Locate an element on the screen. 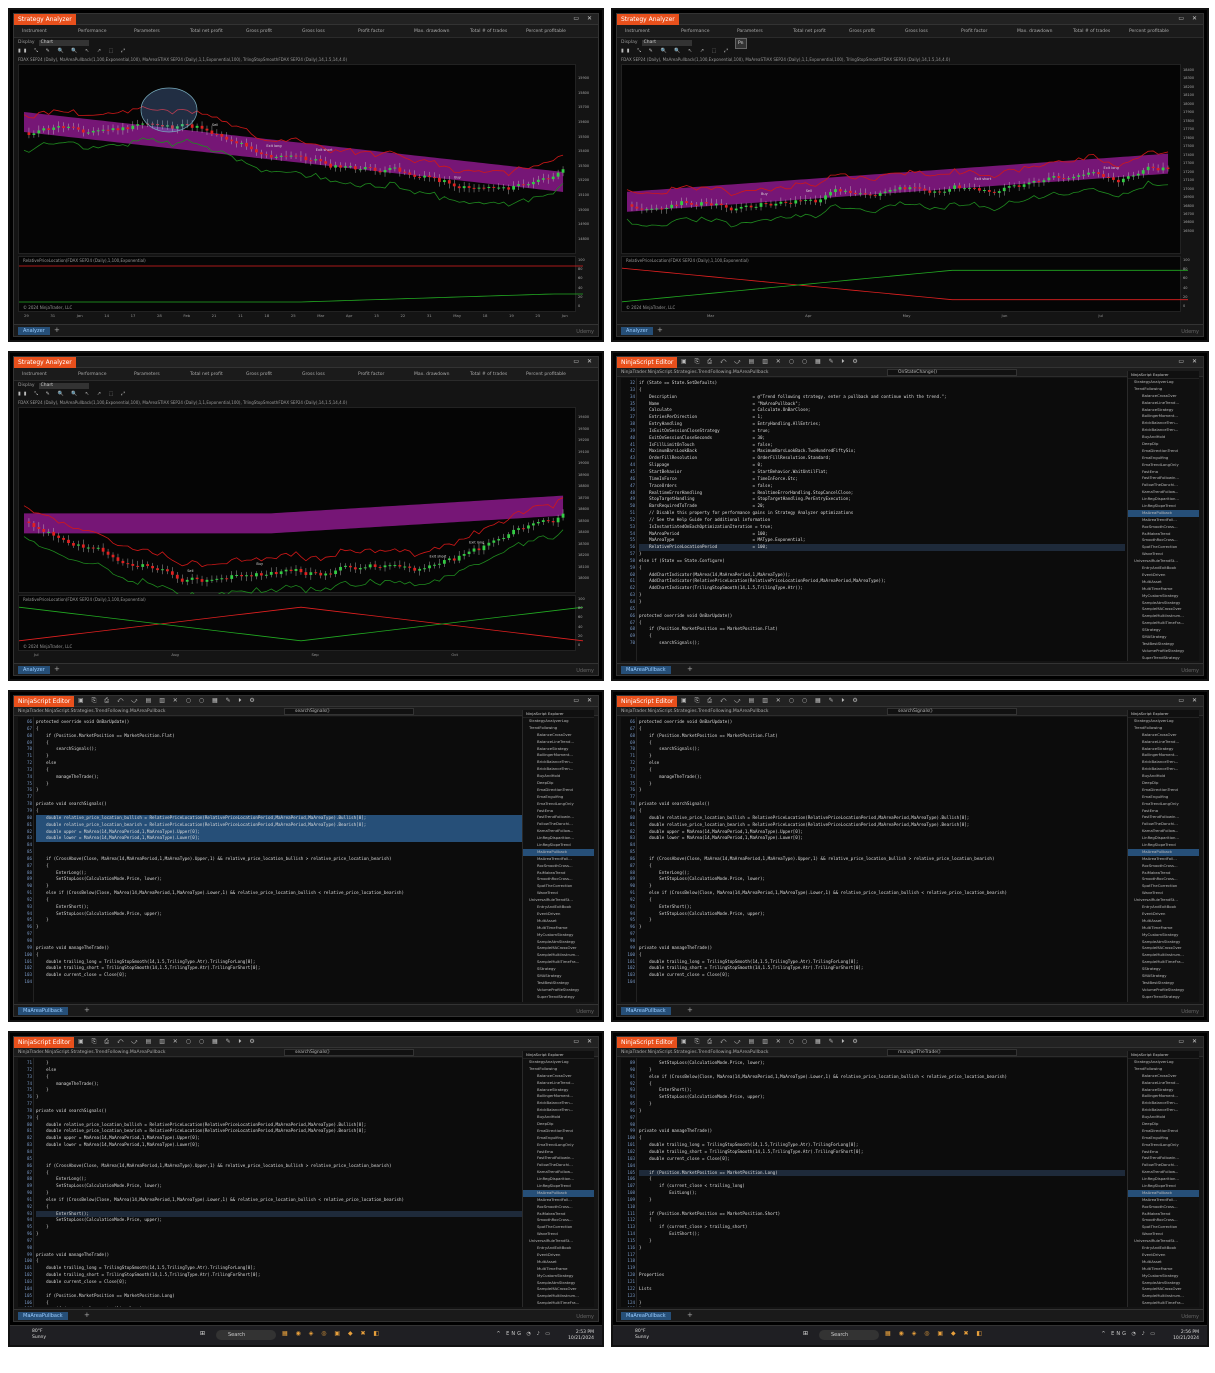 This screenshot has width=1215, height=1373. editor-toolbar: ▣ ⎘ ⎙ ⤺ ⤻ ▤ ▥ ✕ ○ ○ ▦ ✎ ⏵ ⚙ is located at coordinates (771, 362).